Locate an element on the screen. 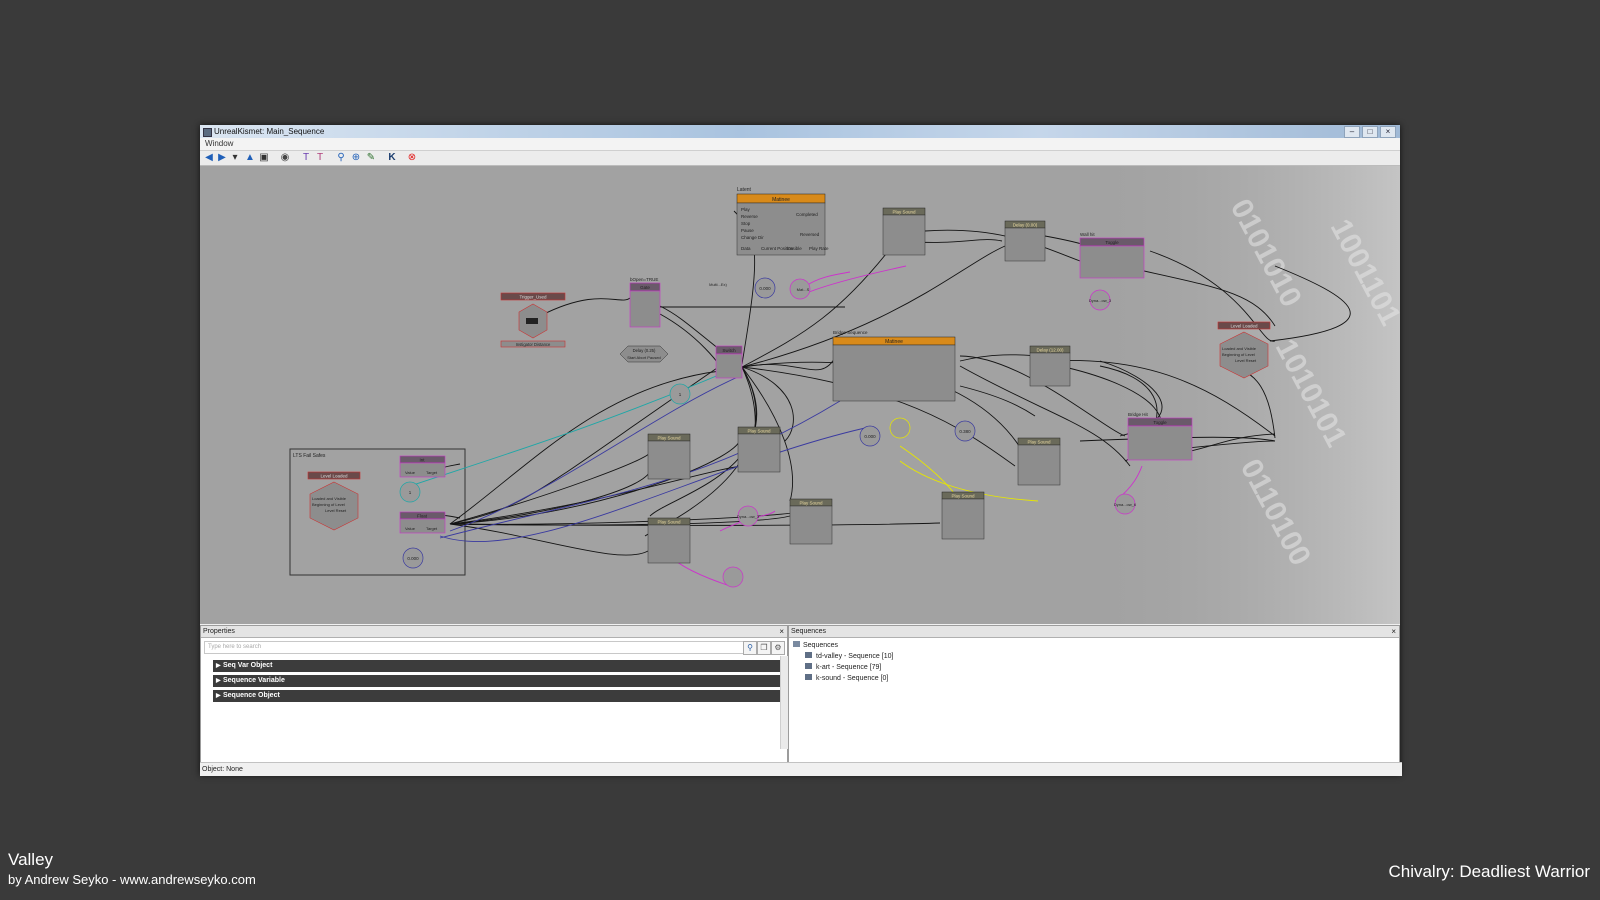  svg-text: bOpen=TRUE is located at coordinates (644, 279).